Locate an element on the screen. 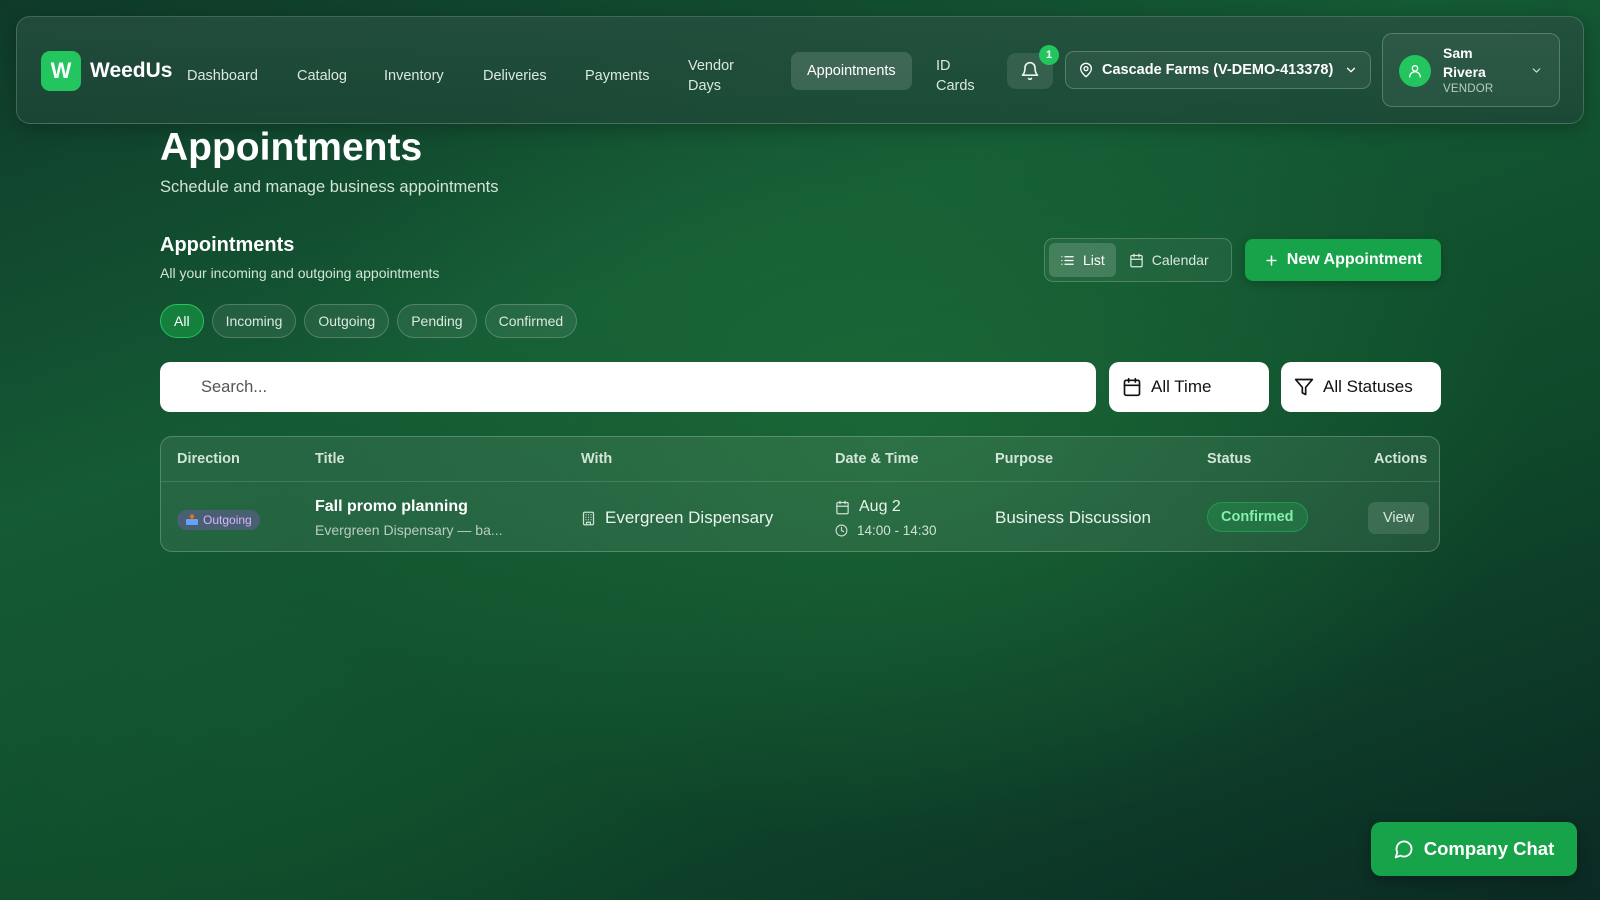  list-view-label: List is located at coordinates (1094, 260).